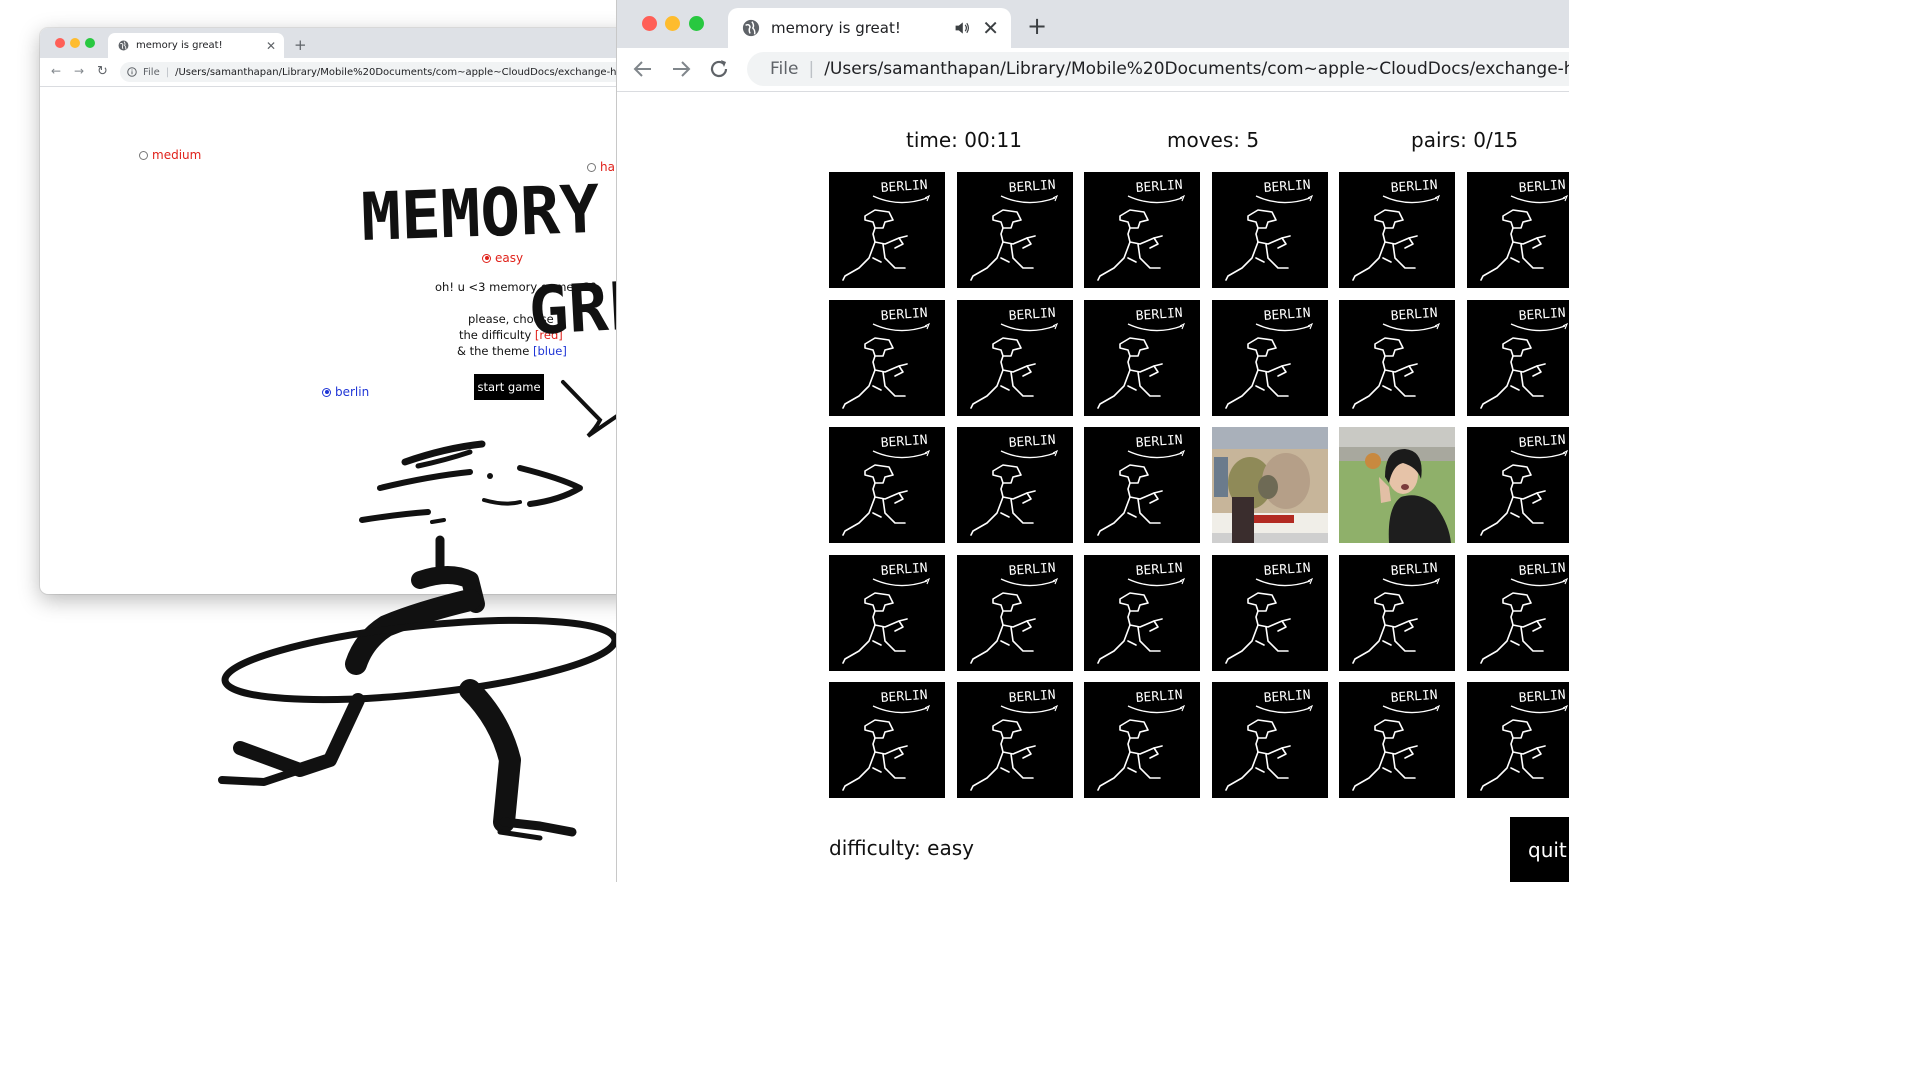 The height and width of the screenshot is (1080, 1920). I want to click on start-game-button: start game, so click(509, 387).